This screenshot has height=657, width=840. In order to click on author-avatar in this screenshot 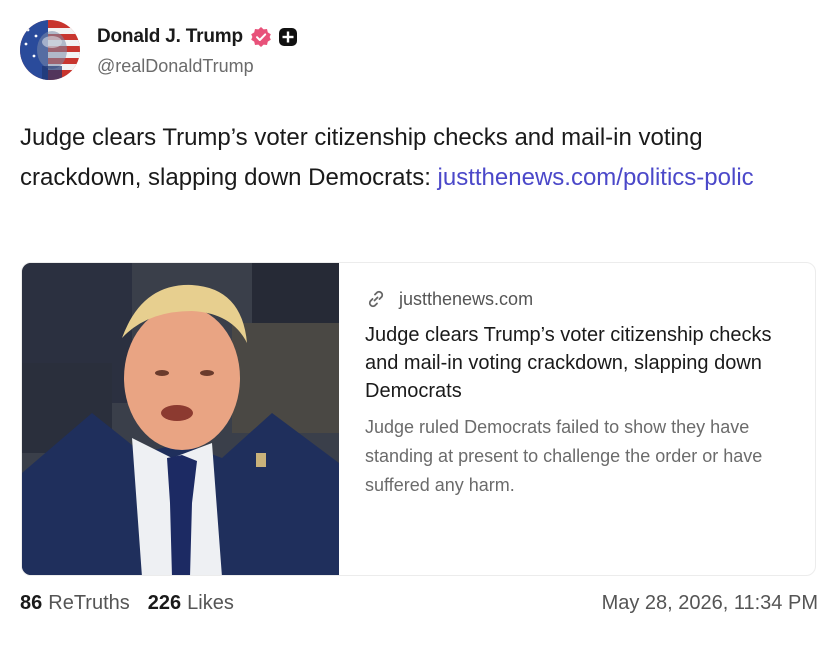, I will do `click(50, 50)`.